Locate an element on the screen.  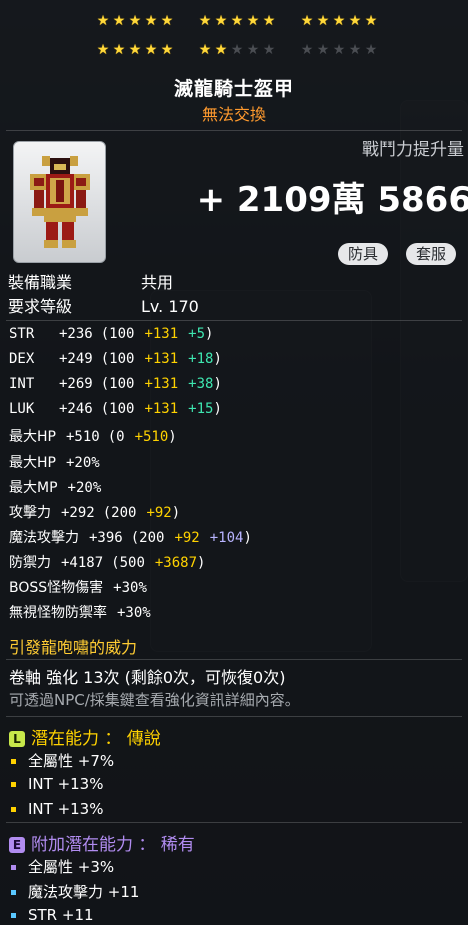
stat-row: 魔法攻擊力 +396 (200 +92 +104) is located at coordinates (130, 537).